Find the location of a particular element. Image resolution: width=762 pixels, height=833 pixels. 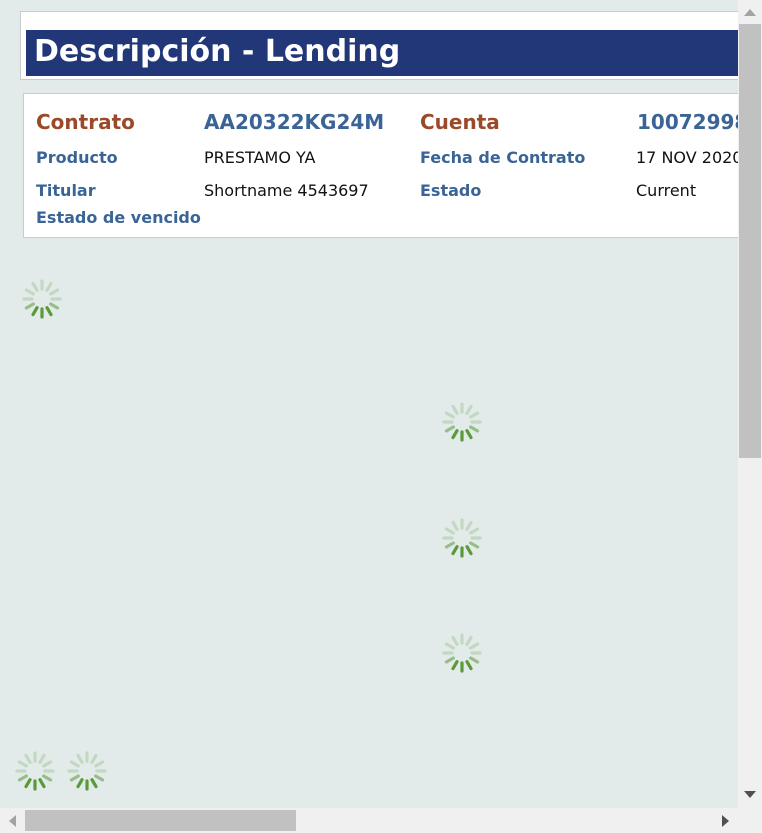

contrato-value: AA20322KG24M is located at coordinates (294, 122).